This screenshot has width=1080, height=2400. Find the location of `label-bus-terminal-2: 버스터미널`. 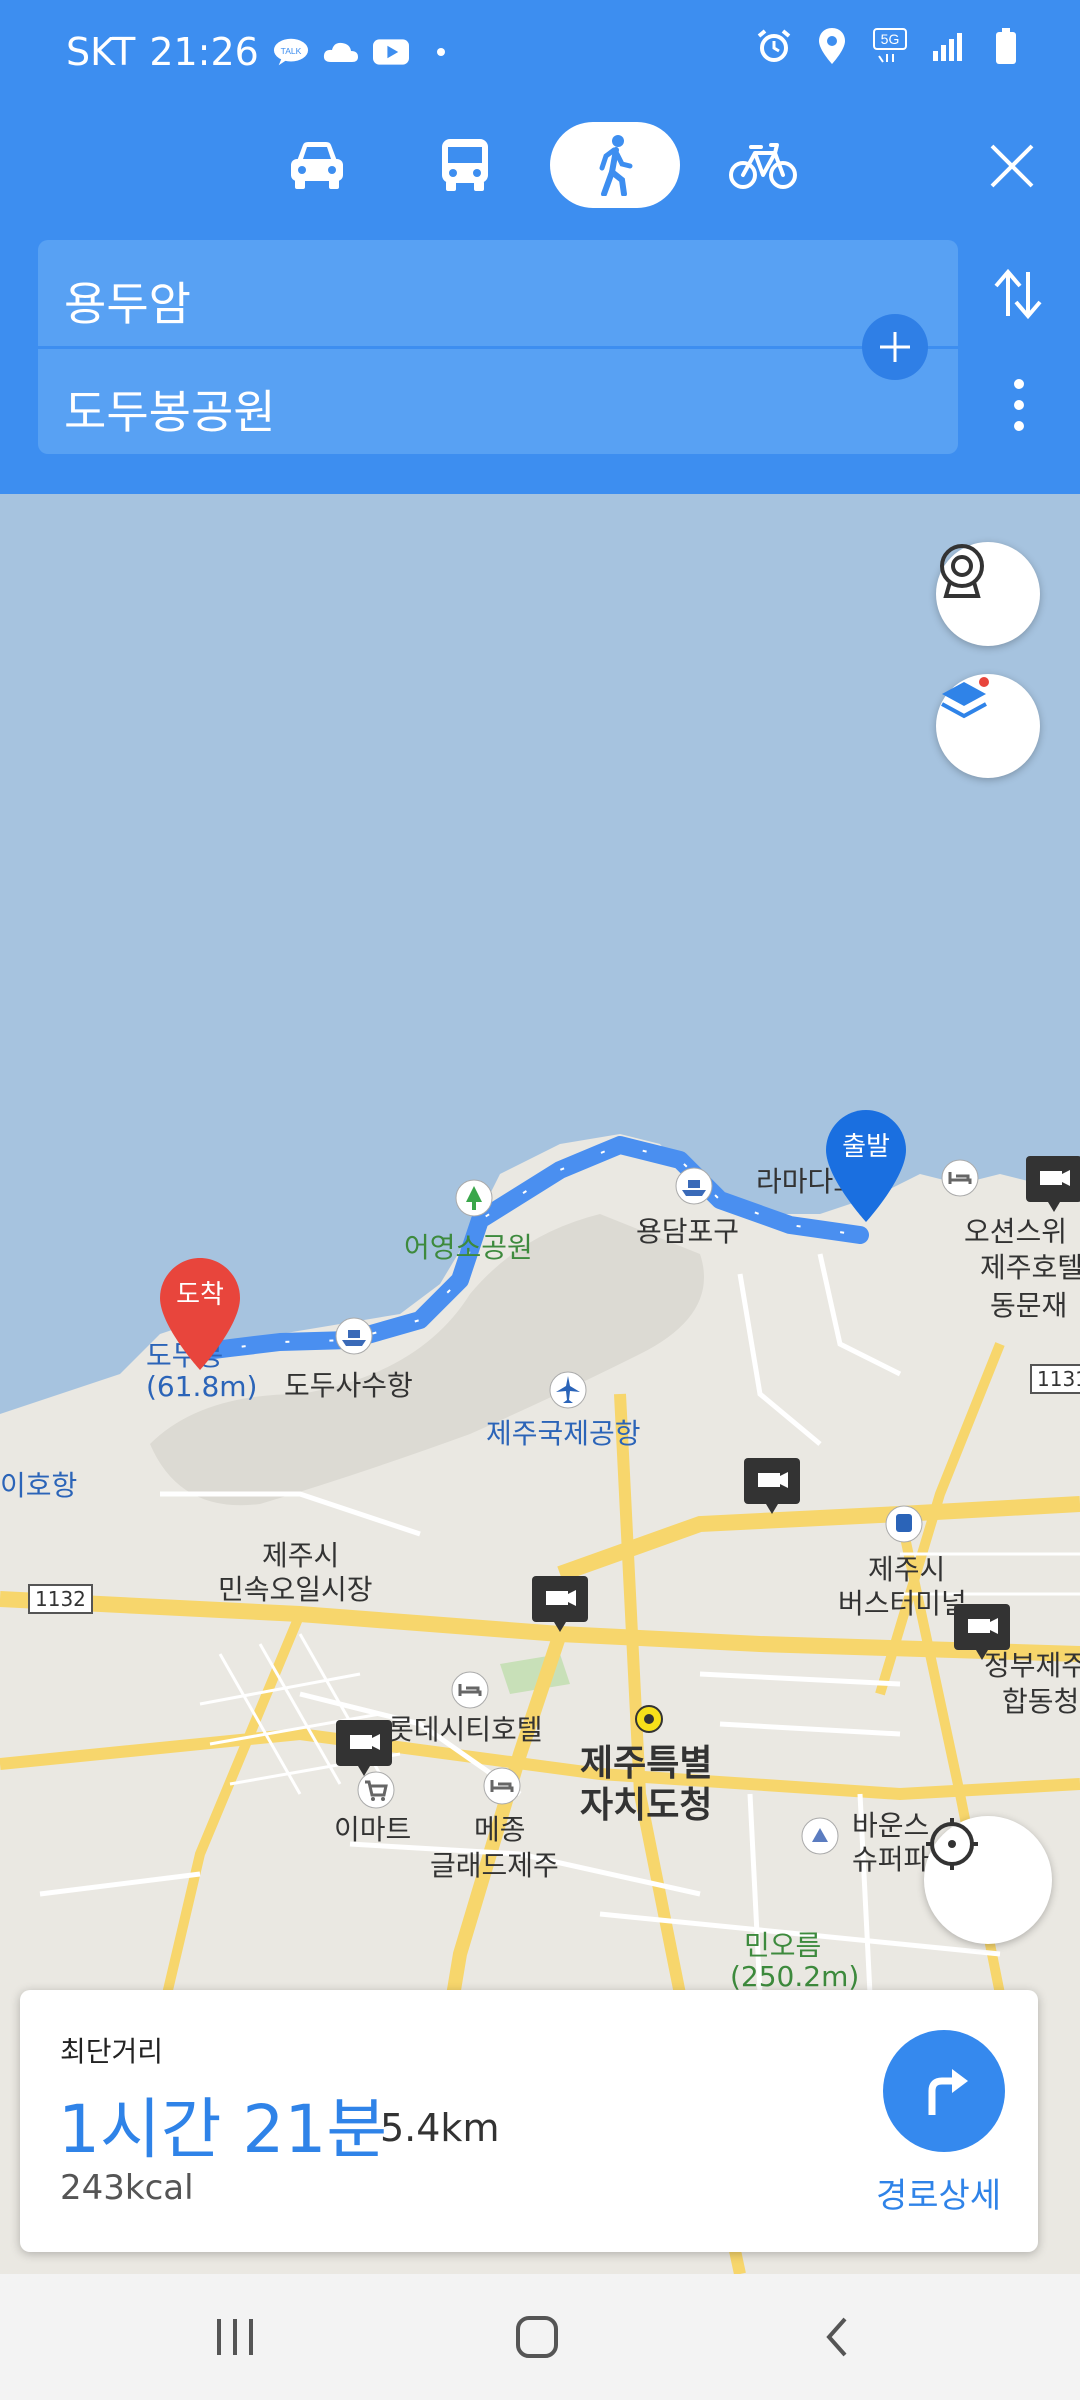

label-bus-terminal-2: 버스터미널 is located at coordinates (902, 1603).